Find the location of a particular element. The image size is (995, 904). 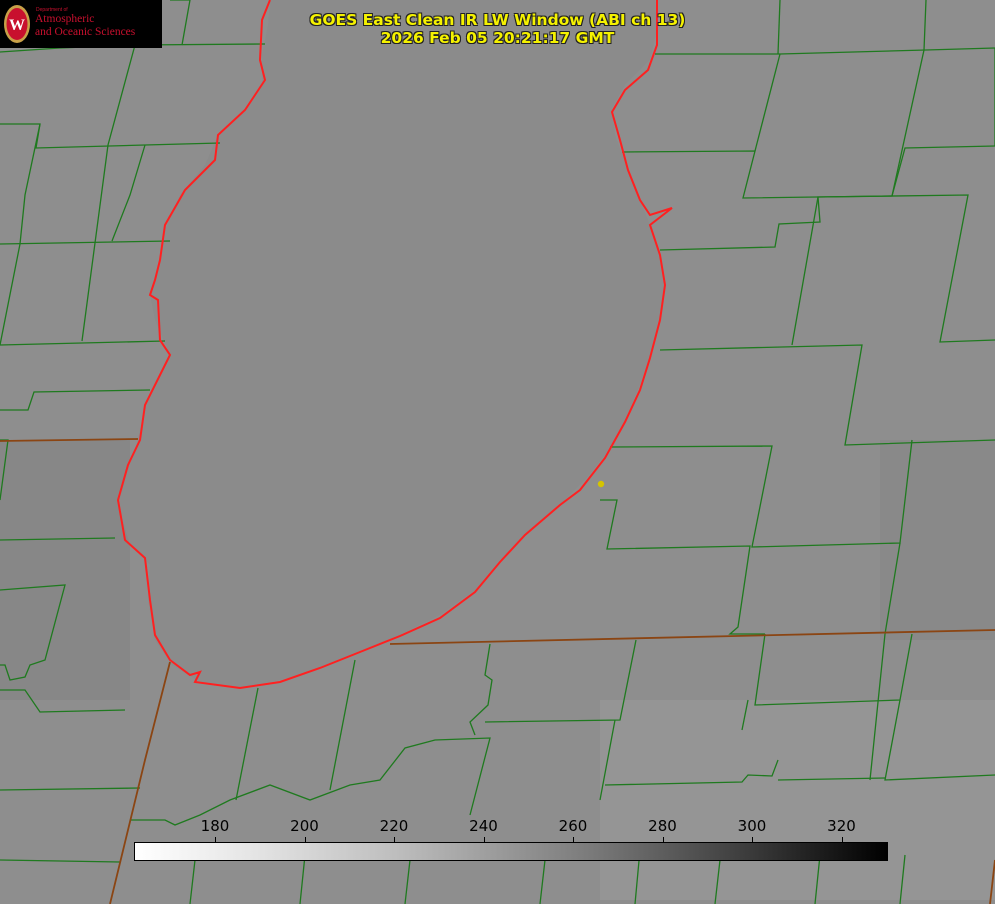

colorbar-tick-label: 240 is located at coordinates (483, 826).